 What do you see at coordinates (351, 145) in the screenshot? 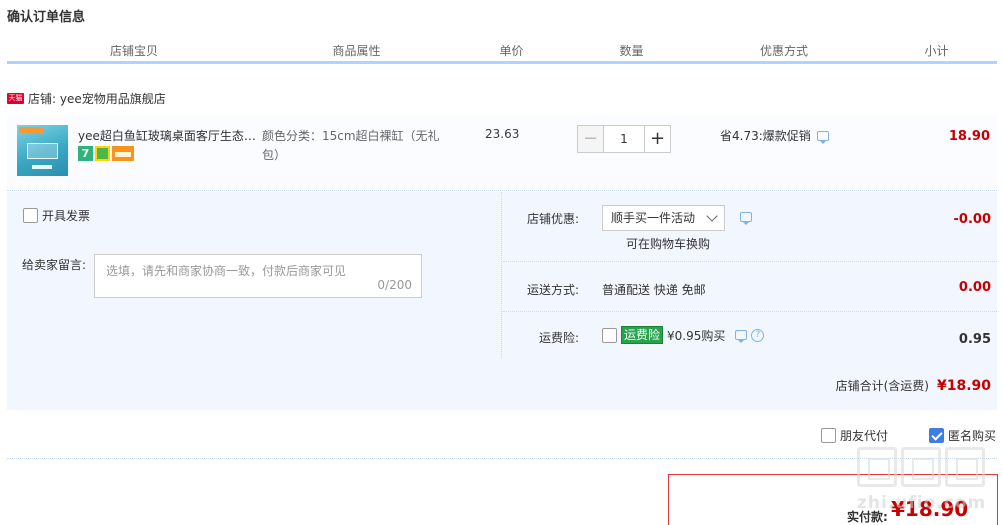
I see `product-attributes: 颜色分类：15cm超白裸缸（无礼包）` at bounding box center [351, 145].